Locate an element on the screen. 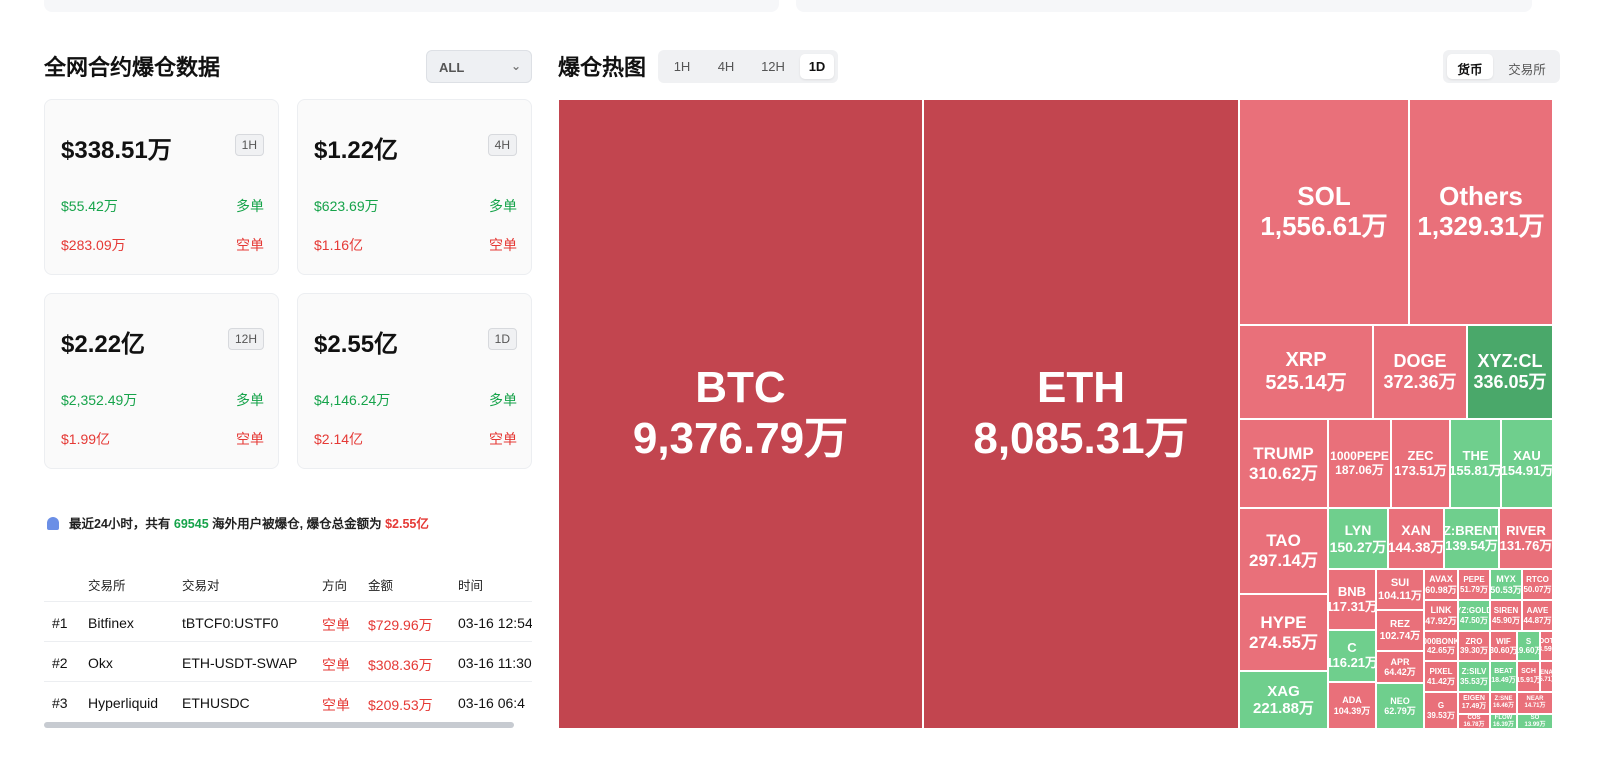  heatmap-tile-value: 18.49万 is located at coordinates (1503, 680).